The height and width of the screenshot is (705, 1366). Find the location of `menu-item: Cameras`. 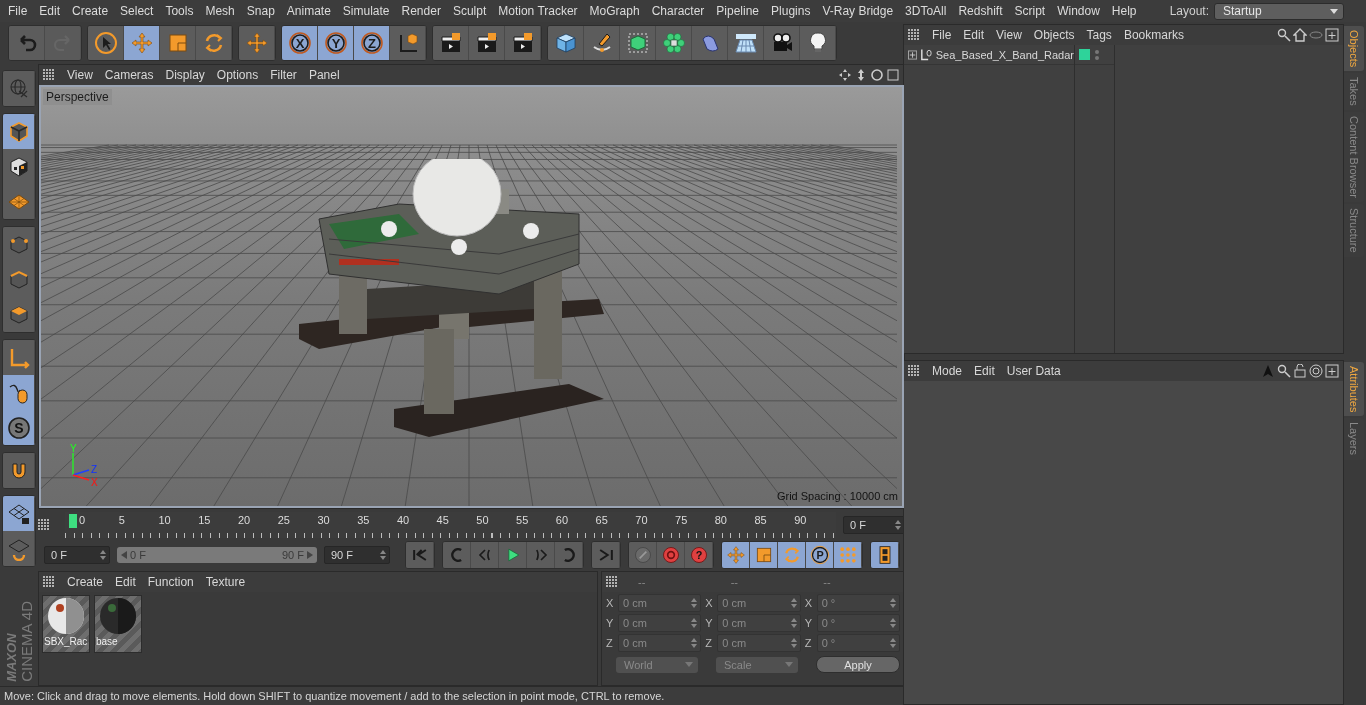

menu-item: Cameras is located at coordinates (131, 75).